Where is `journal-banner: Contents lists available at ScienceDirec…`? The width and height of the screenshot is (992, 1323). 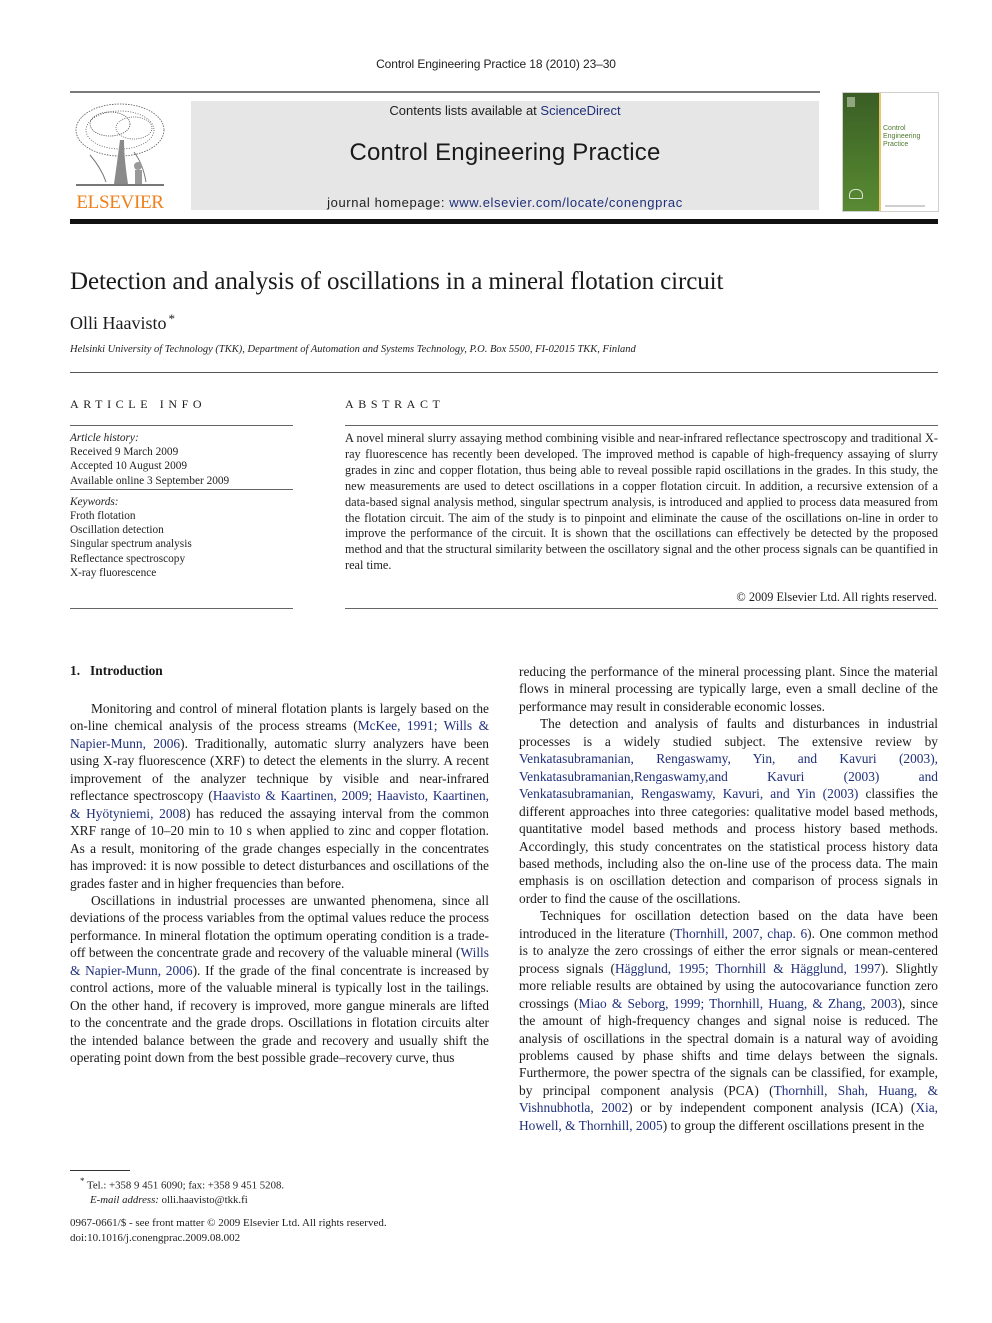
journal-banner: Contents lists available at ScienceDirec… is located at coordinates (505, 155).